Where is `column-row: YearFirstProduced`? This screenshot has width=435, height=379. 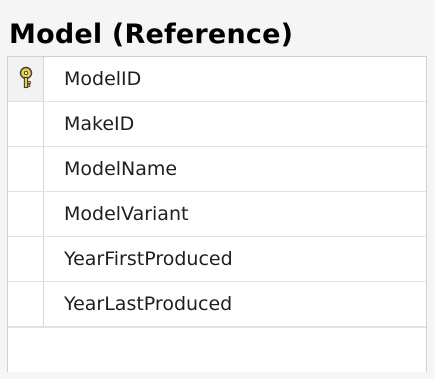
column-row: YearFirstProduced is located at coordinates (217, 259).